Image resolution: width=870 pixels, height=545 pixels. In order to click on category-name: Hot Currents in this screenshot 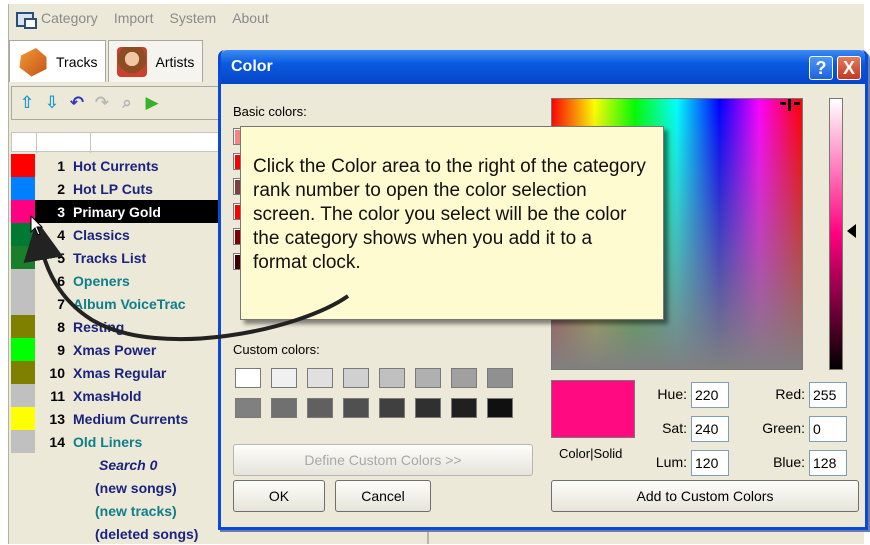, I will do `click(116, 165)`.